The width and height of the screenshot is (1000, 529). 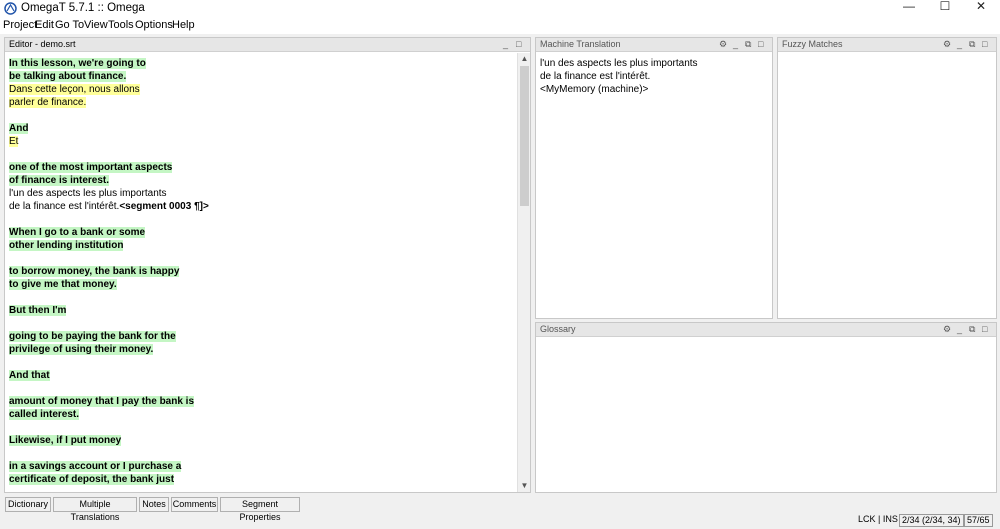 I want to click on source-text: certificate of deposit, the bank just, so click(x=92, y=479).